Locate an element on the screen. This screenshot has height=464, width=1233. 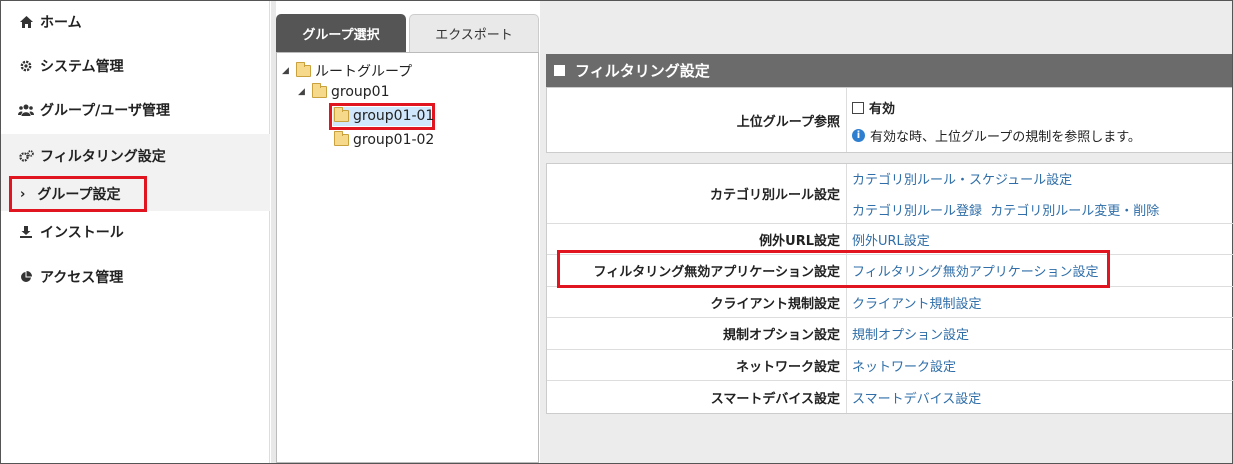
tree-node-root: ◢ ルートグループ is located at coordinates (347, 71).